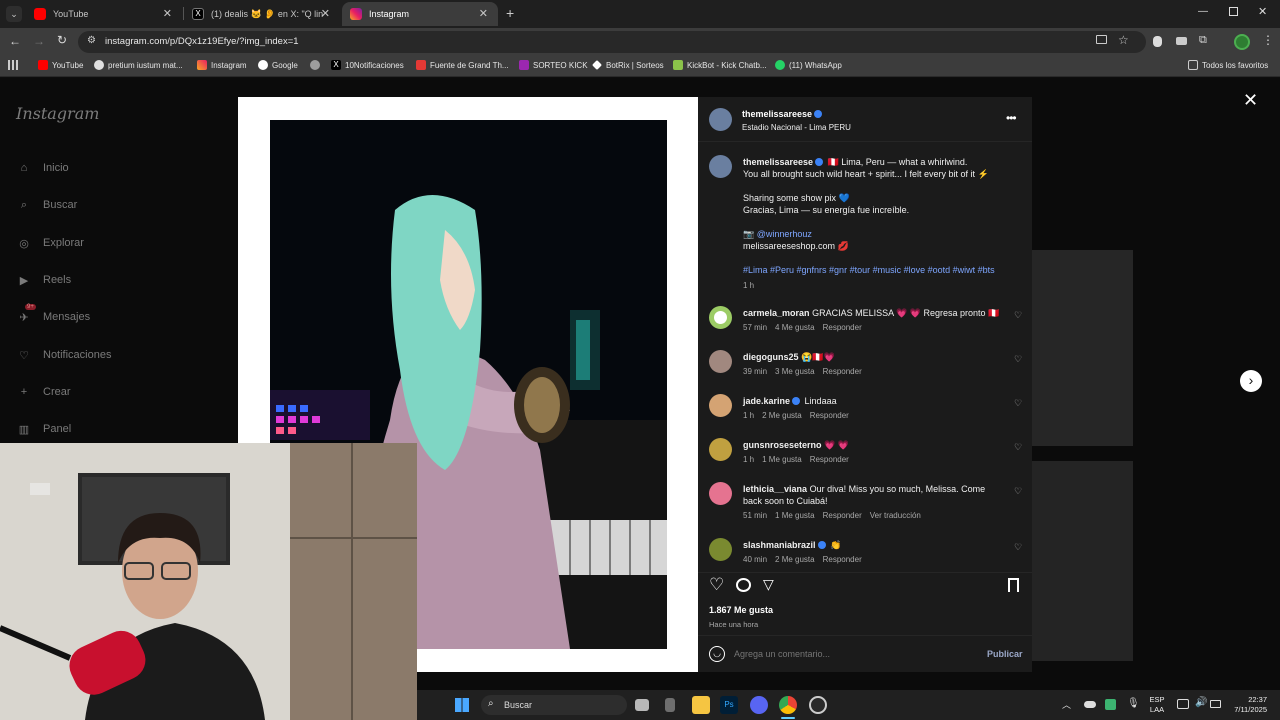 The height and width of the screenshot is (720, 1280). I want to click on bookmark-item: YouTube, so click(60, 65).